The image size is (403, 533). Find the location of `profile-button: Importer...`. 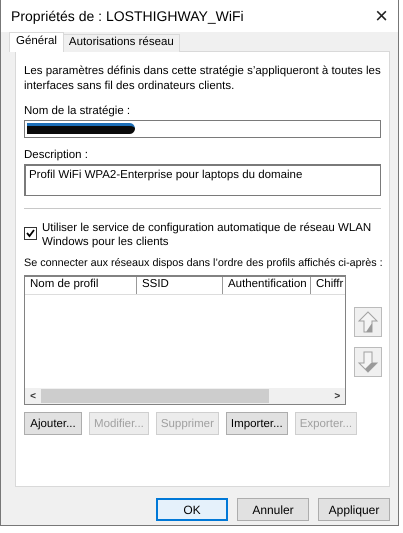

profile-button: Importer... is located at coordinates (257, 423).